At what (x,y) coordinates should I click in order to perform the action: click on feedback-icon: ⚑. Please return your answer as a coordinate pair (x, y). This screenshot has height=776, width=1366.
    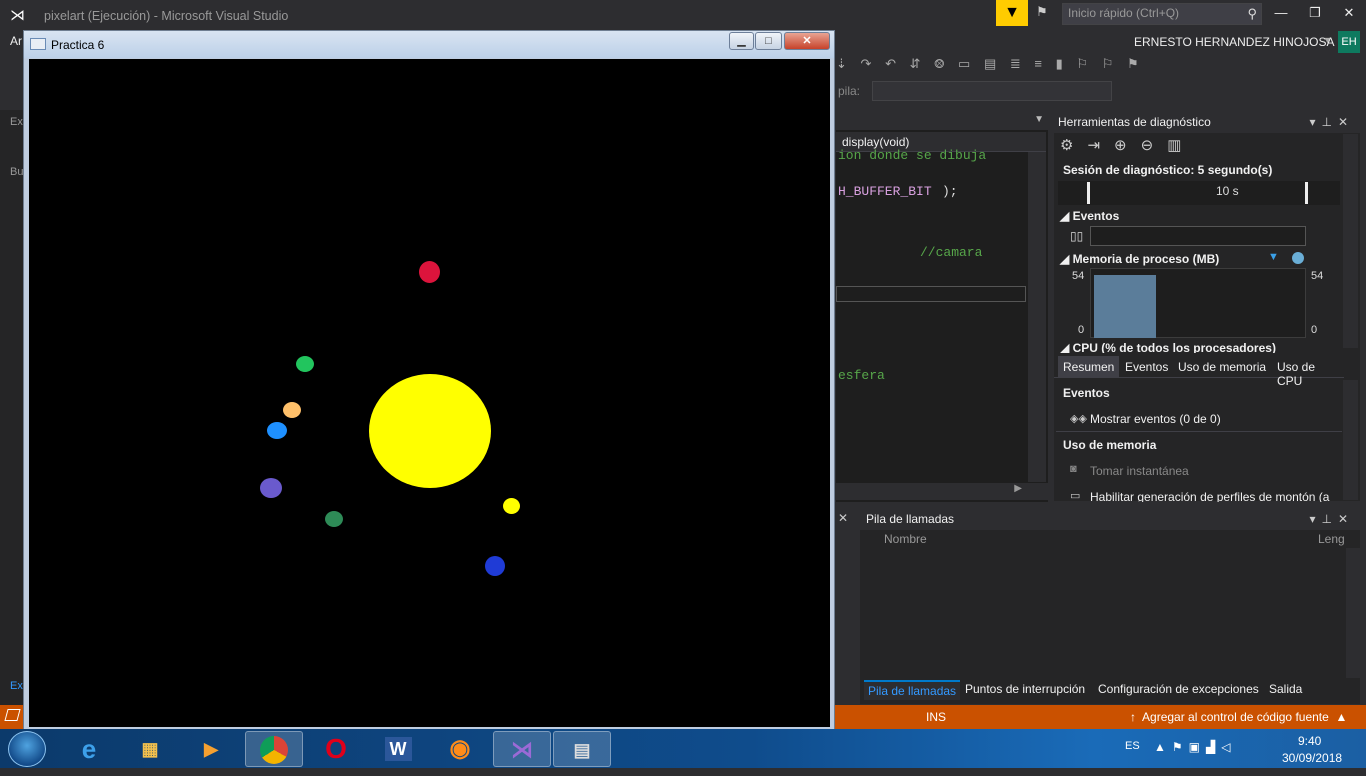
    Looking at the image, I should click on (1045, 13).